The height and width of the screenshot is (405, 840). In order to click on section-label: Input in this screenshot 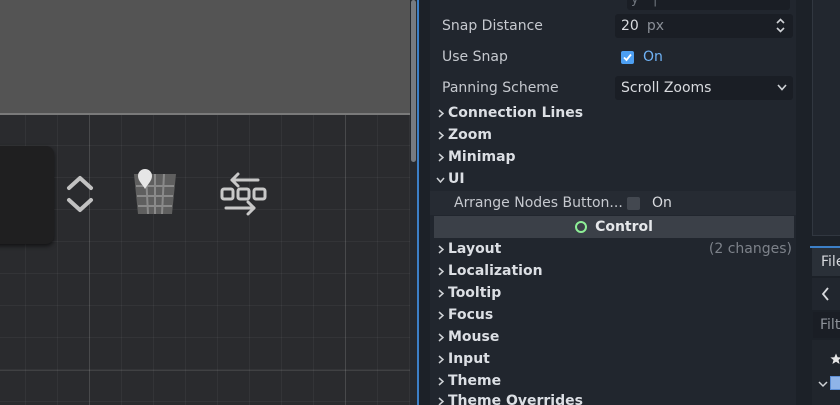, I will do `click(469, 359)`.